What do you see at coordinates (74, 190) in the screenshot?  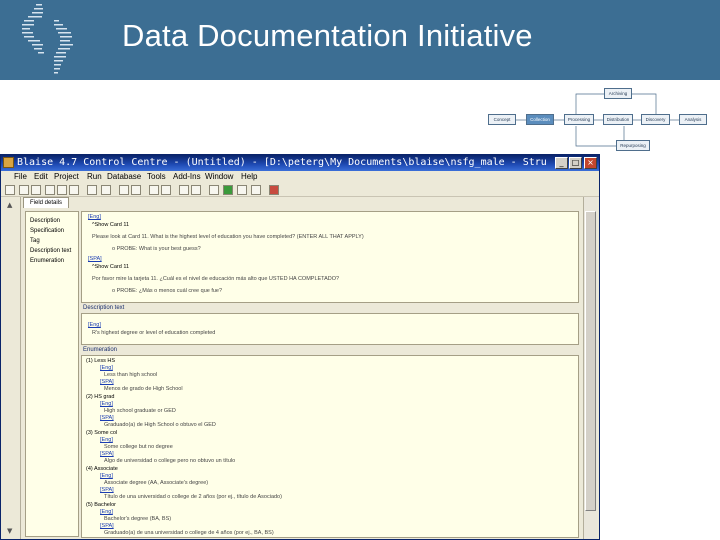 I see `paste-icon` at bounding box center [74, 190].